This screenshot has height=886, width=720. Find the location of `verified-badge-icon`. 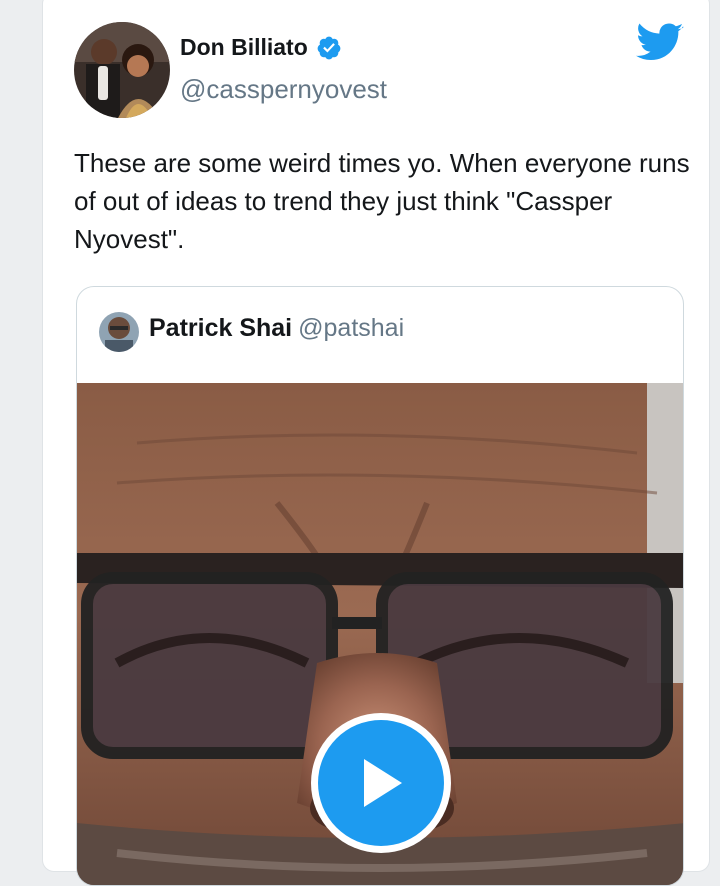

verified-badge-icon is located at coordinates (329, 47).